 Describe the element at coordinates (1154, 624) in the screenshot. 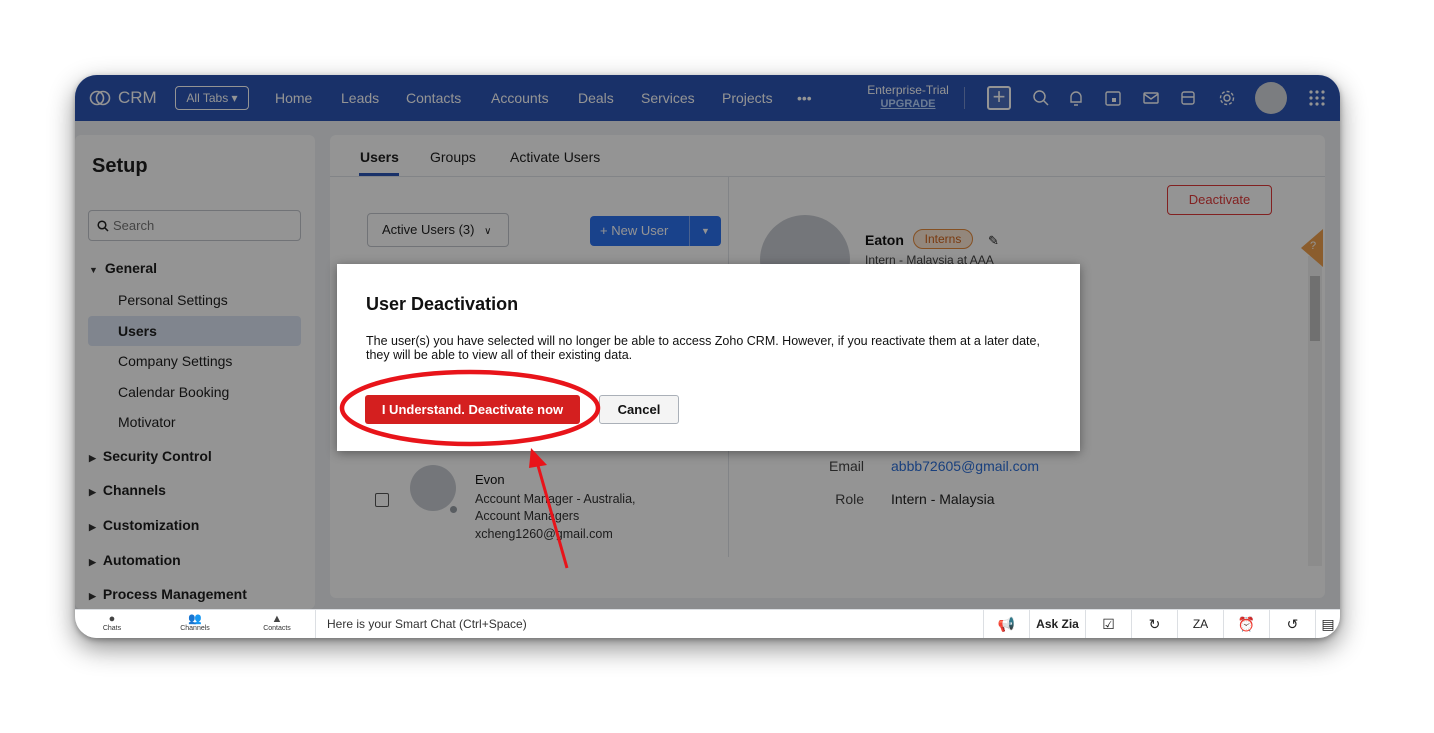

I see `sync-icon: ↻` at that location.